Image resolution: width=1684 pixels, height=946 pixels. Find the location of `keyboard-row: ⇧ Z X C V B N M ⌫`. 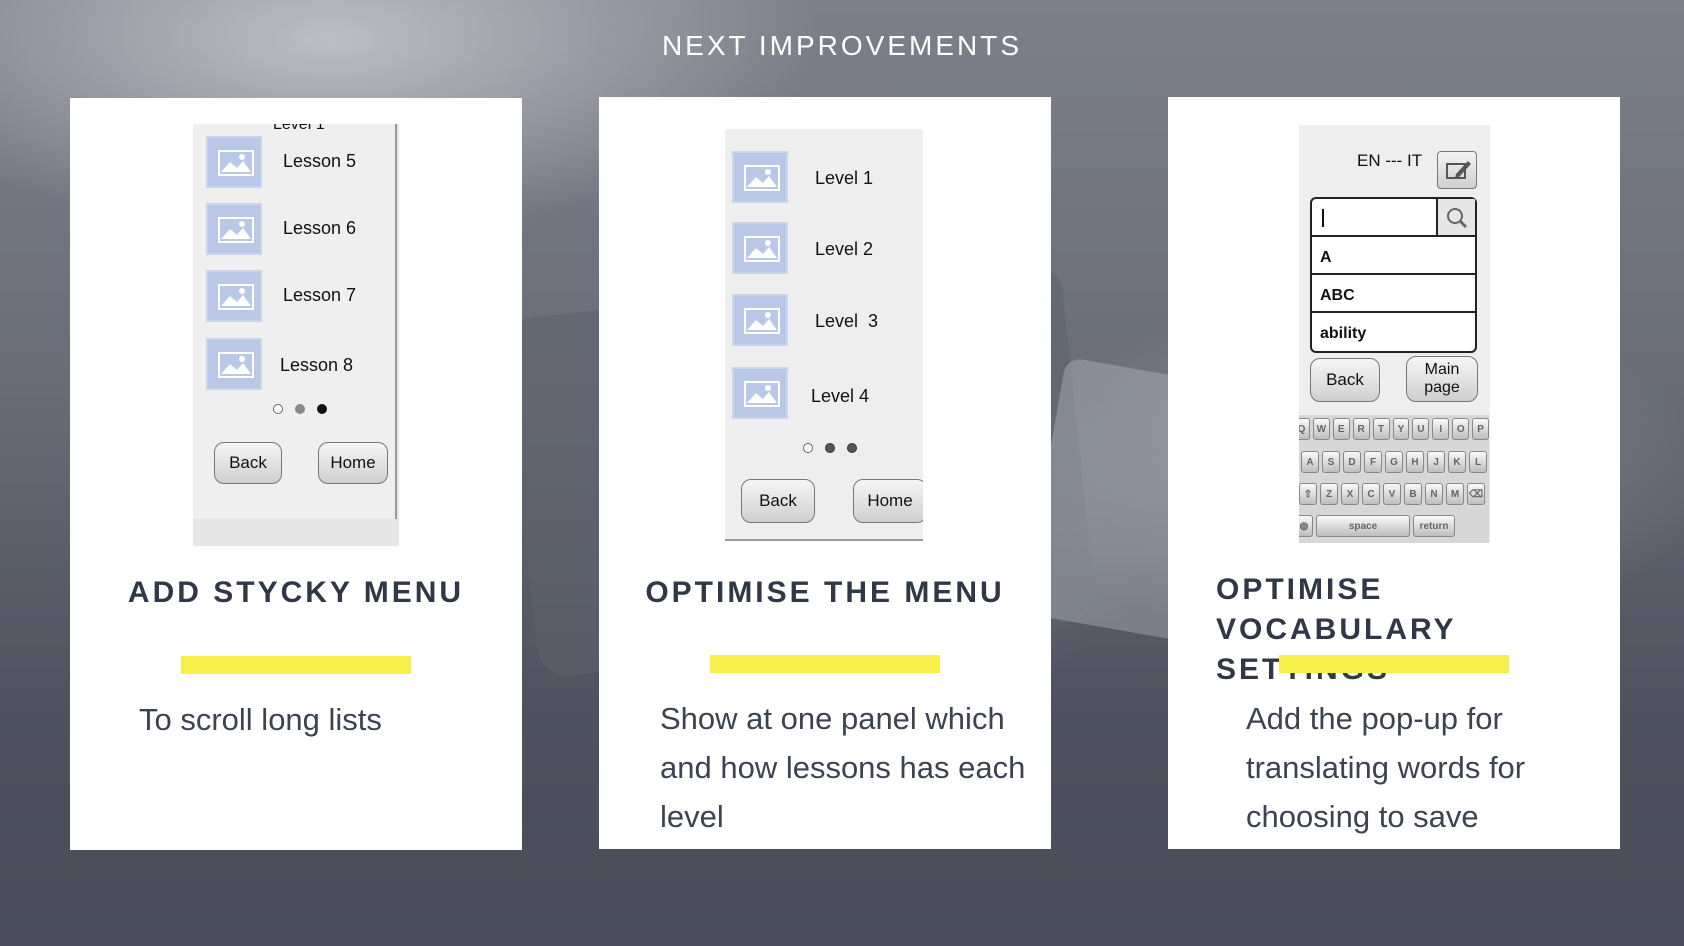

keyboard-row: ⇧ Z X C V B N M ⌫ is located at coordinates (1394, 495).